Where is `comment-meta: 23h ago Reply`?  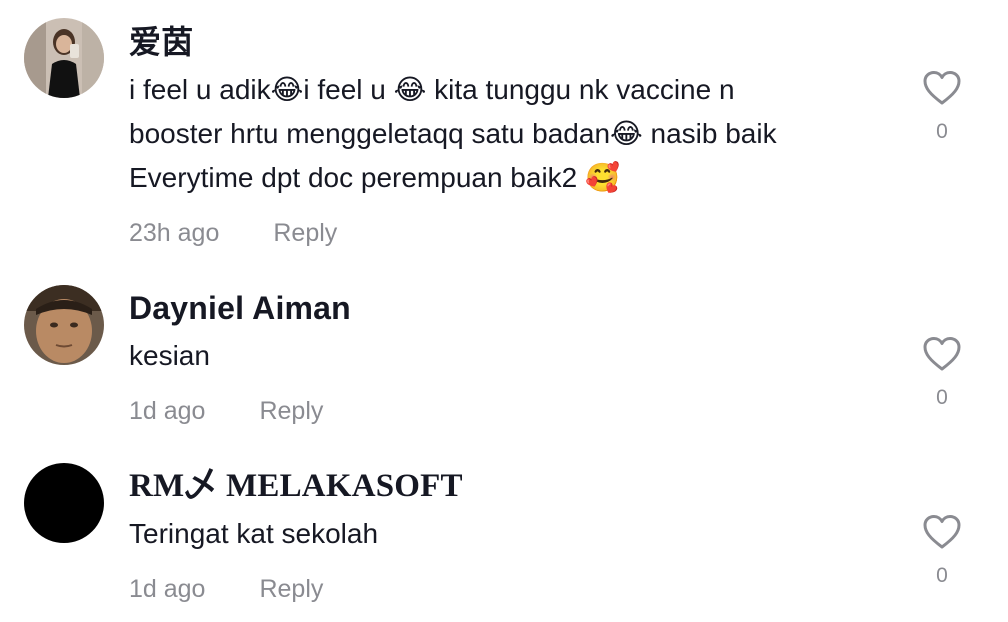
comment-meta: 23h ago Reply is located at coordinates (233, 233).